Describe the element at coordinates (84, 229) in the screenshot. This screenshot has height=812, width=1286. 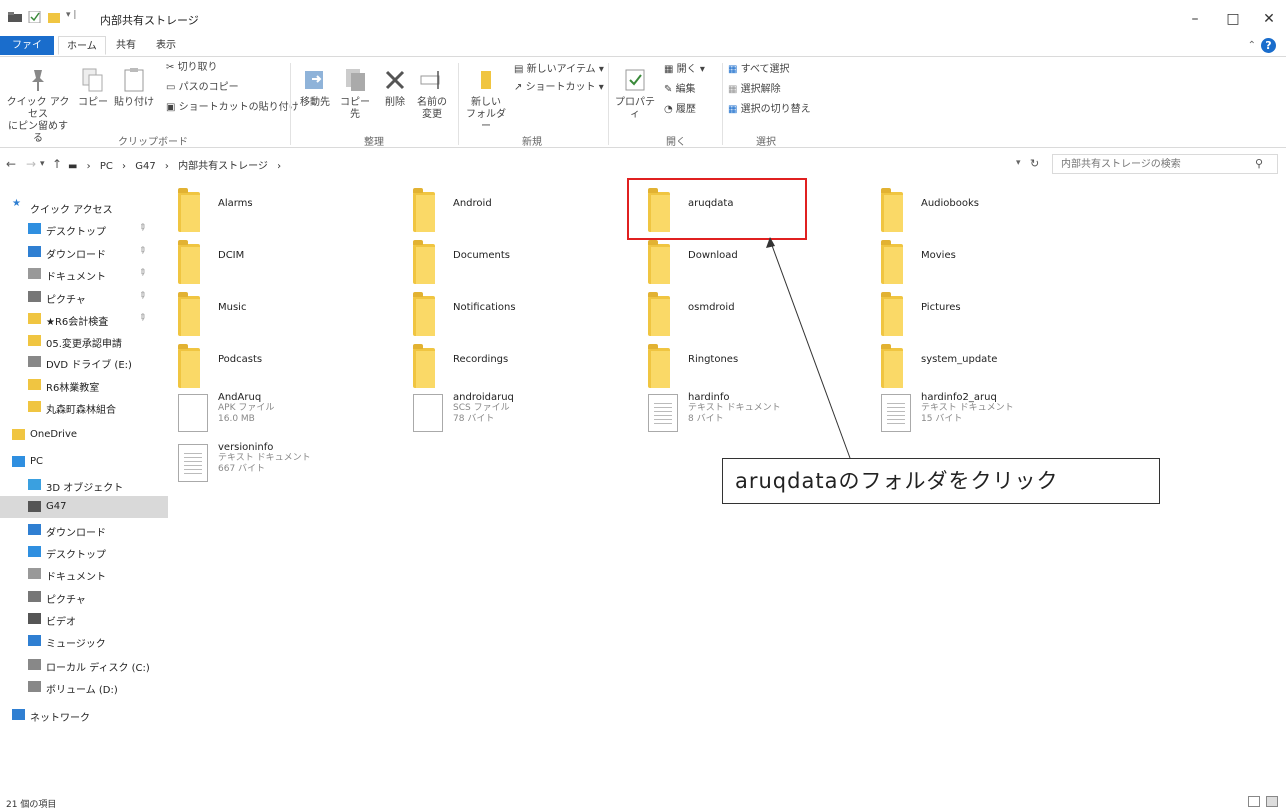
I see `nav-item: デスクトップ ✎` at that location.